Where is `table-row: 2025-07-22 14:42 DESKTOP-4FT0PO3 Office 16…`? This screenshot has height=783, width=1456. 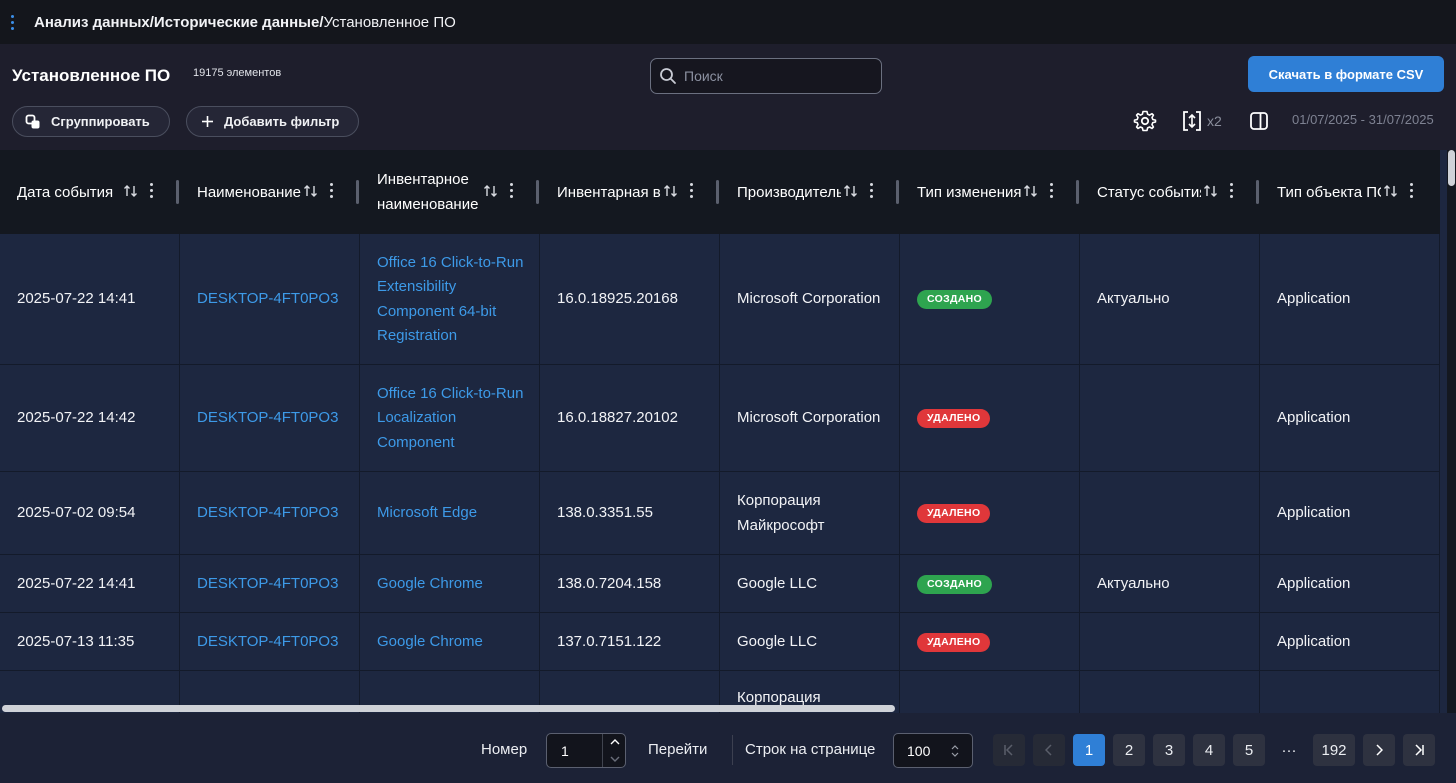
table-row: 2025-07-22 14:42 DESKTOP-4FT0PO3 Office 16… is located at coordinates (720, 418).